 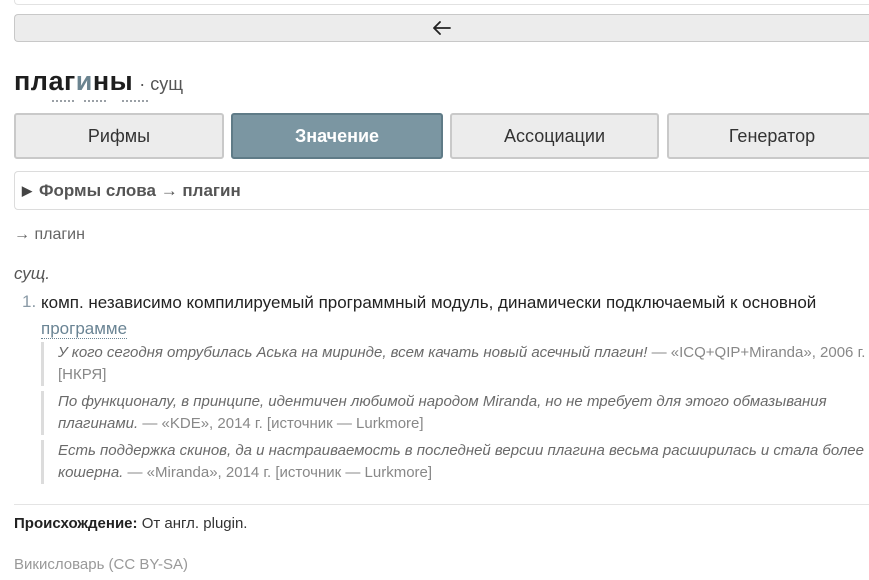 What do you see at coordinates (140, 190) in the screenshot?
I see `word-forms-label: Формы слова → плагин` at bounding box center [140, 190].